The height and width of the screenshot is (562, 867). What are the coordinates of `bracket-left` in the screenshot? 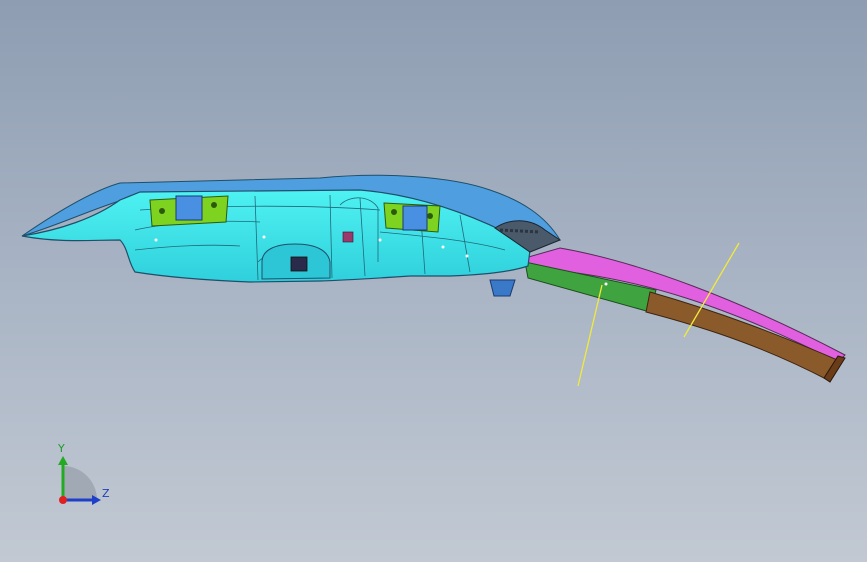 It's located at (189, 211).